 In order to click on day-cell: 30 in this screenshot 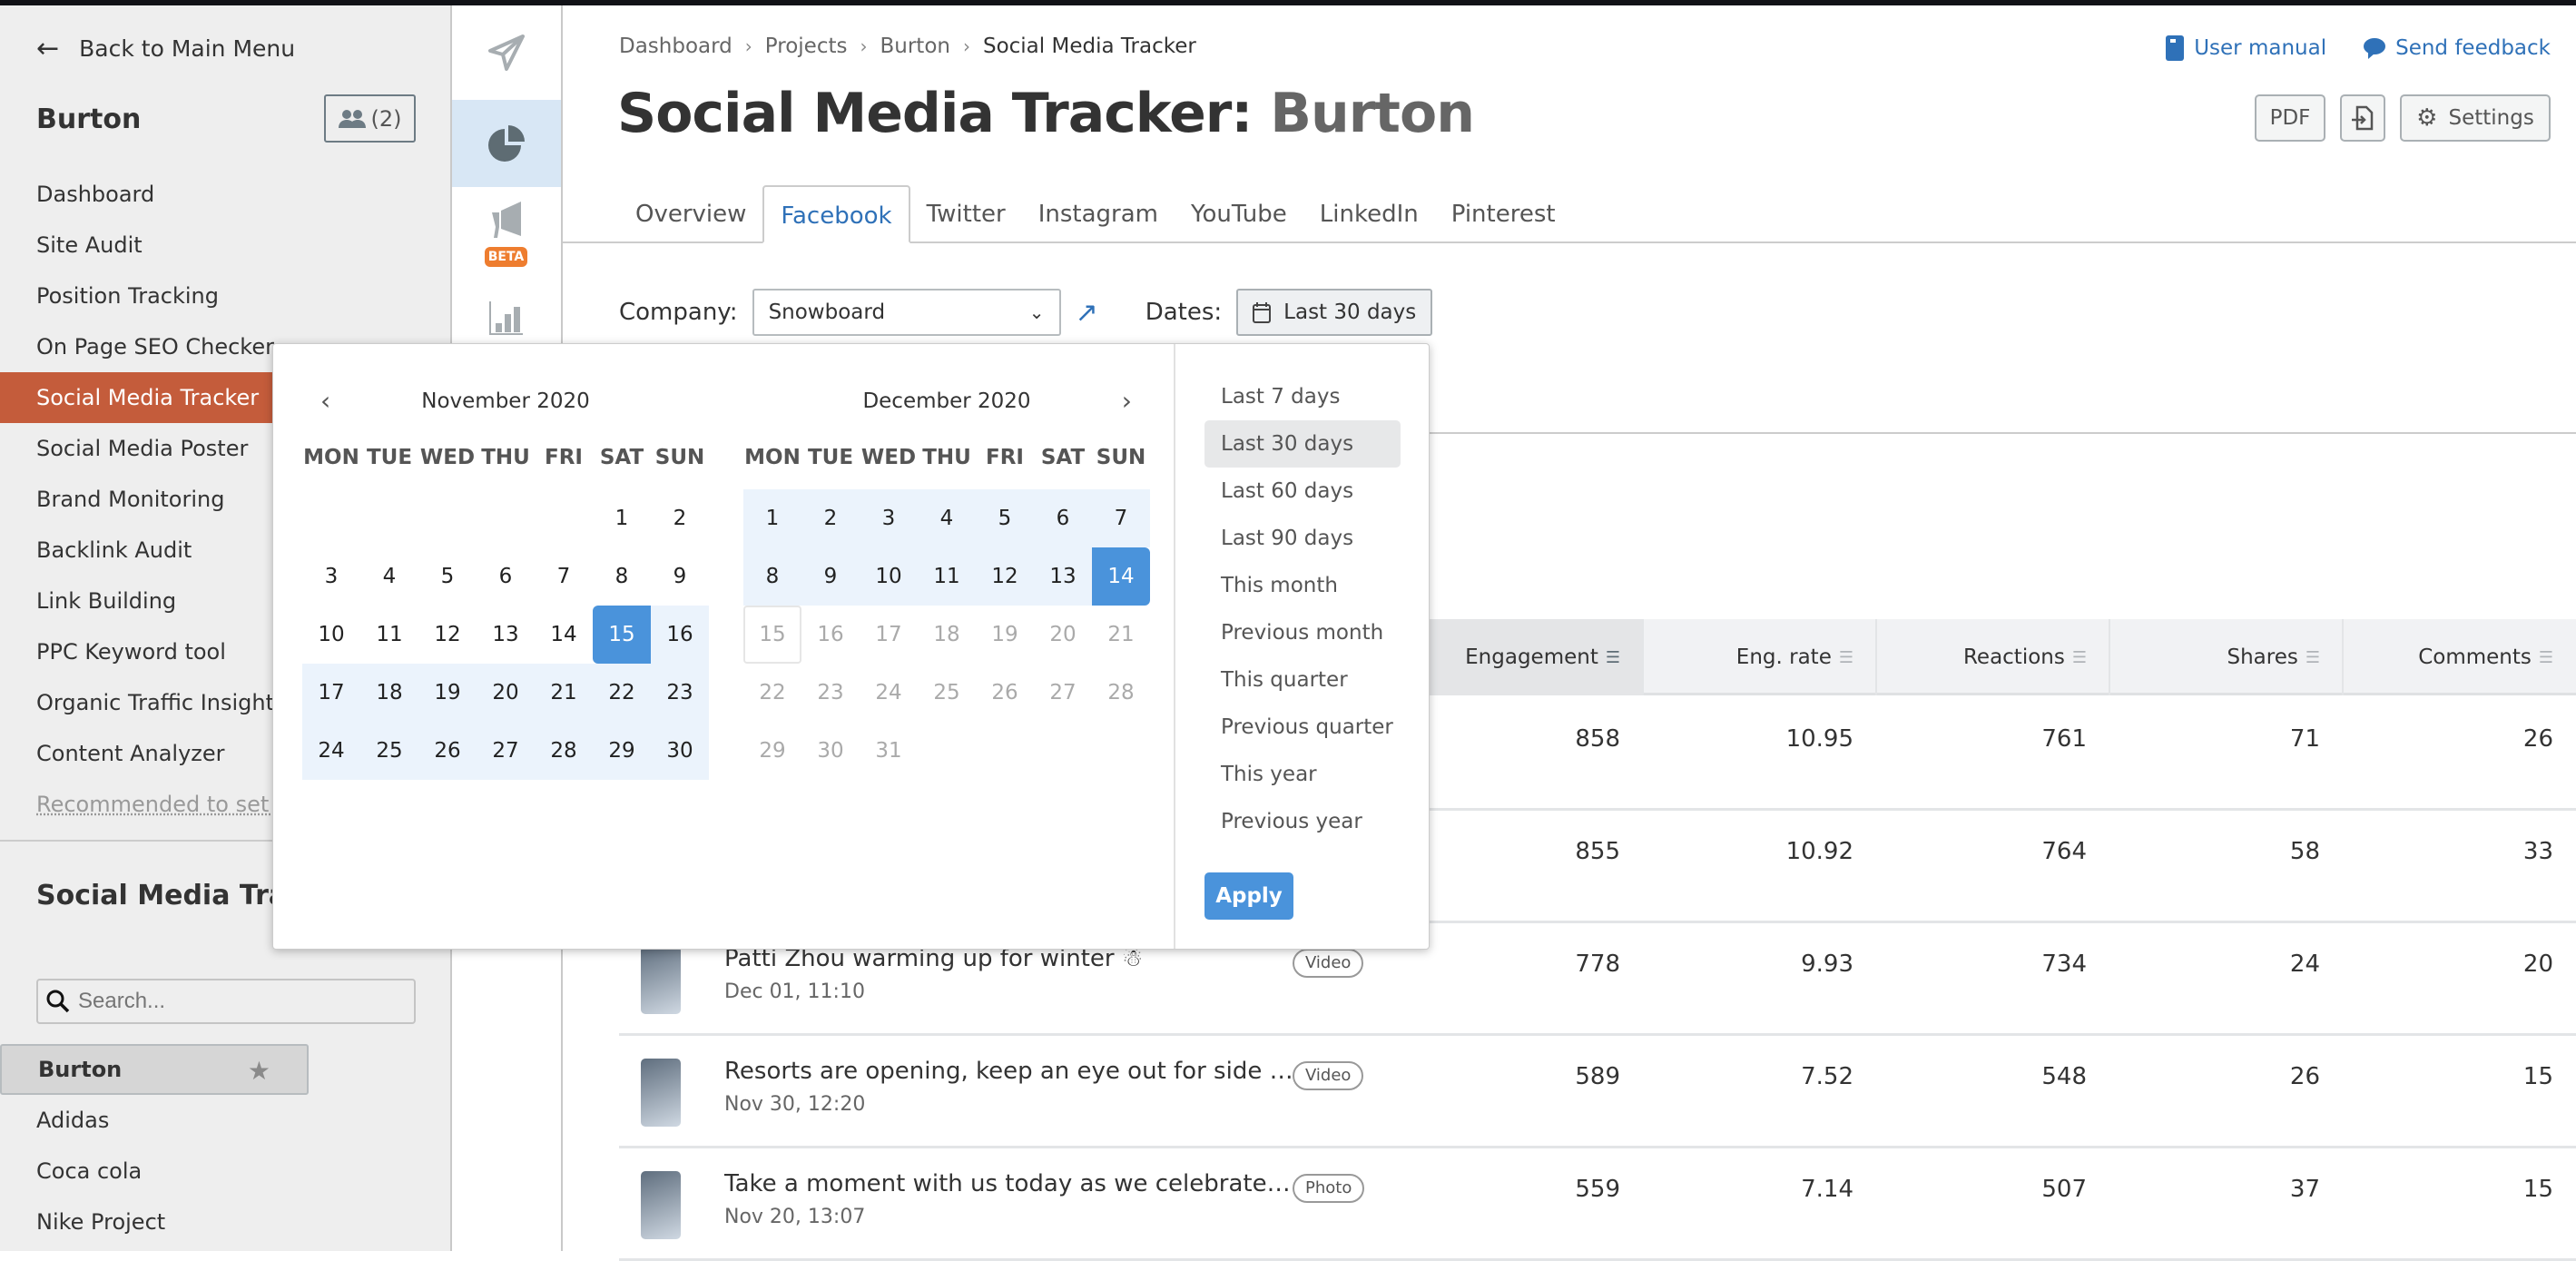, I will do `click(680, 751)`.